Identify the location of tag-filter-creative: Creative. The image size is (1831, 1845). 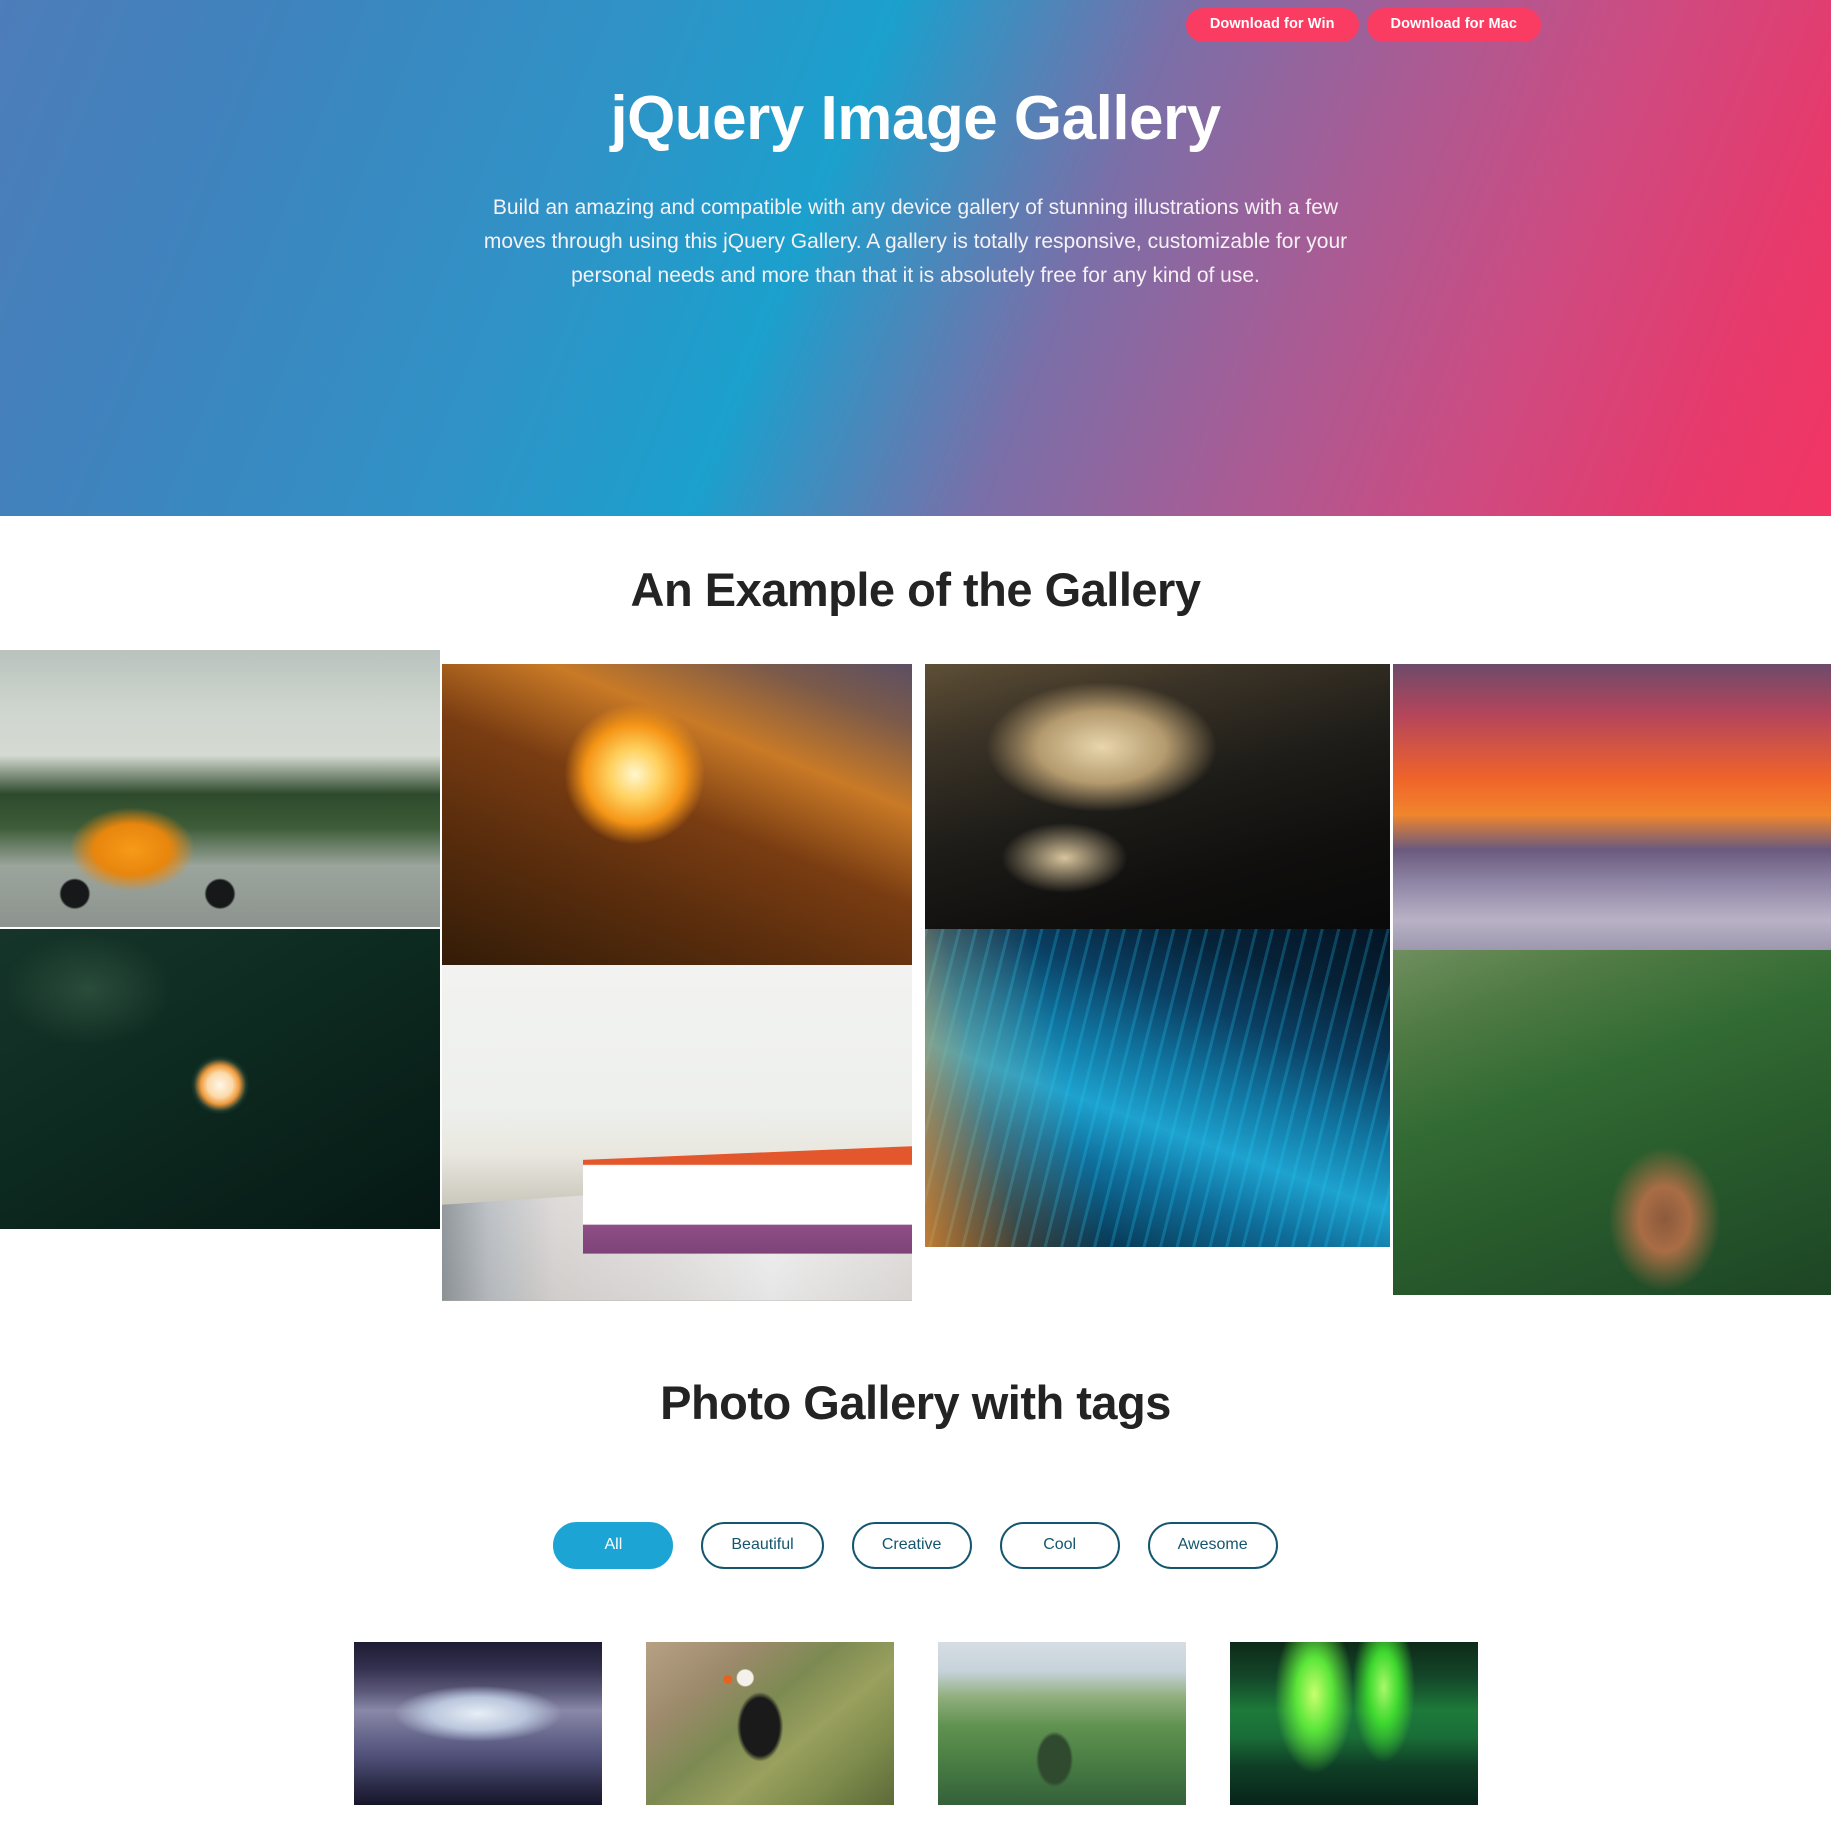
(911, 1546).